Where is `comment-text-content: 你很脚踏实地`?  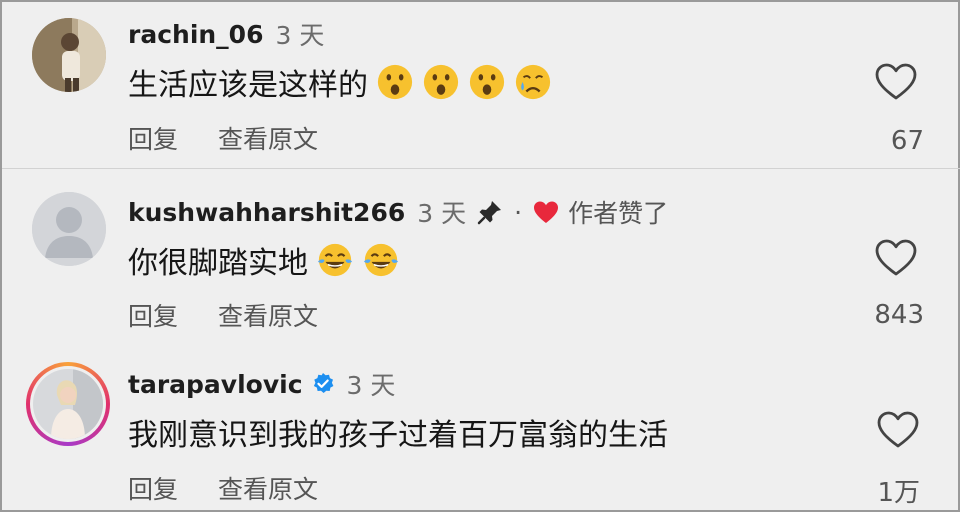 comment-text-content: 你很脚踏实地 is located at coordinates (218, 263).